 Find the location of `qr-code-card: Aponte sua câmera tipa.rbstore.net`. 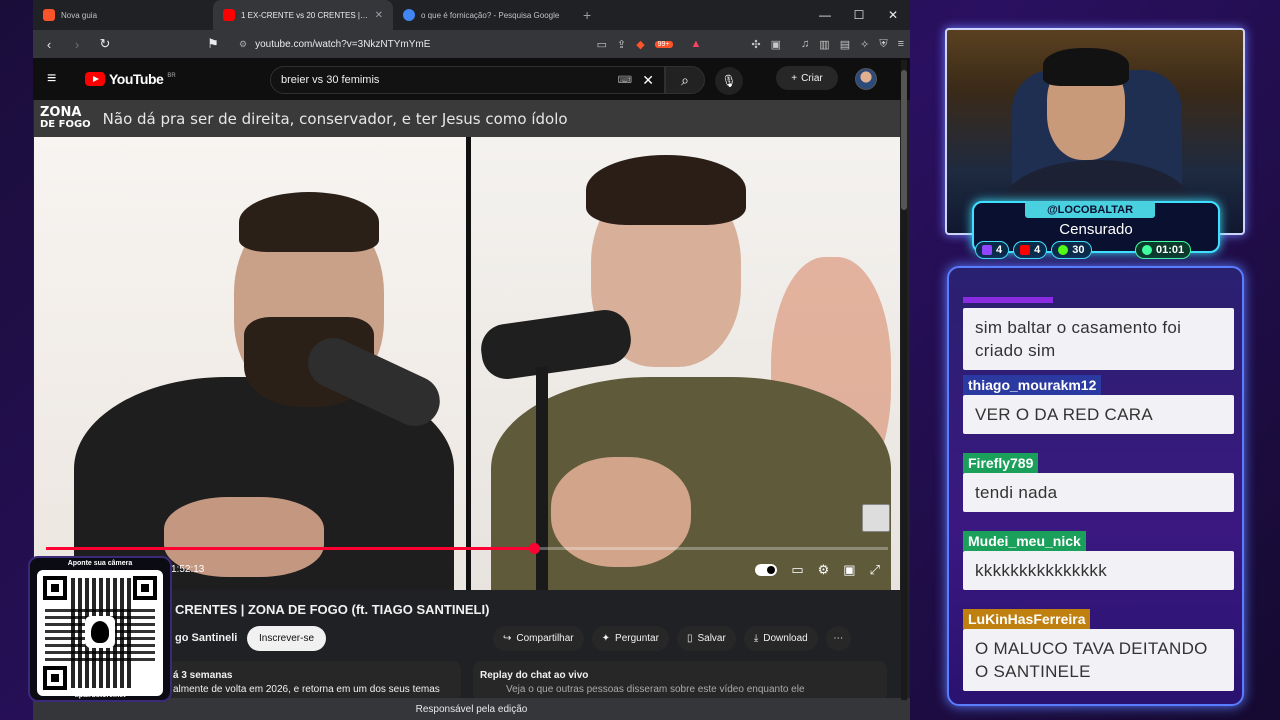

qr-code-card: Aponte sua câmera tipa.rbstore.net is located at coordinates (100, 629).